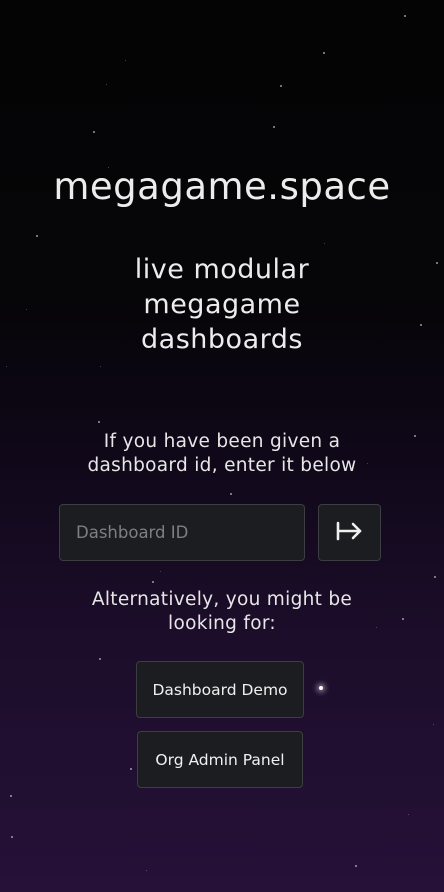 This screenshot has height=892, width=444. I want to click on tagline: live modular megagame dashboards, so click(222, 304).